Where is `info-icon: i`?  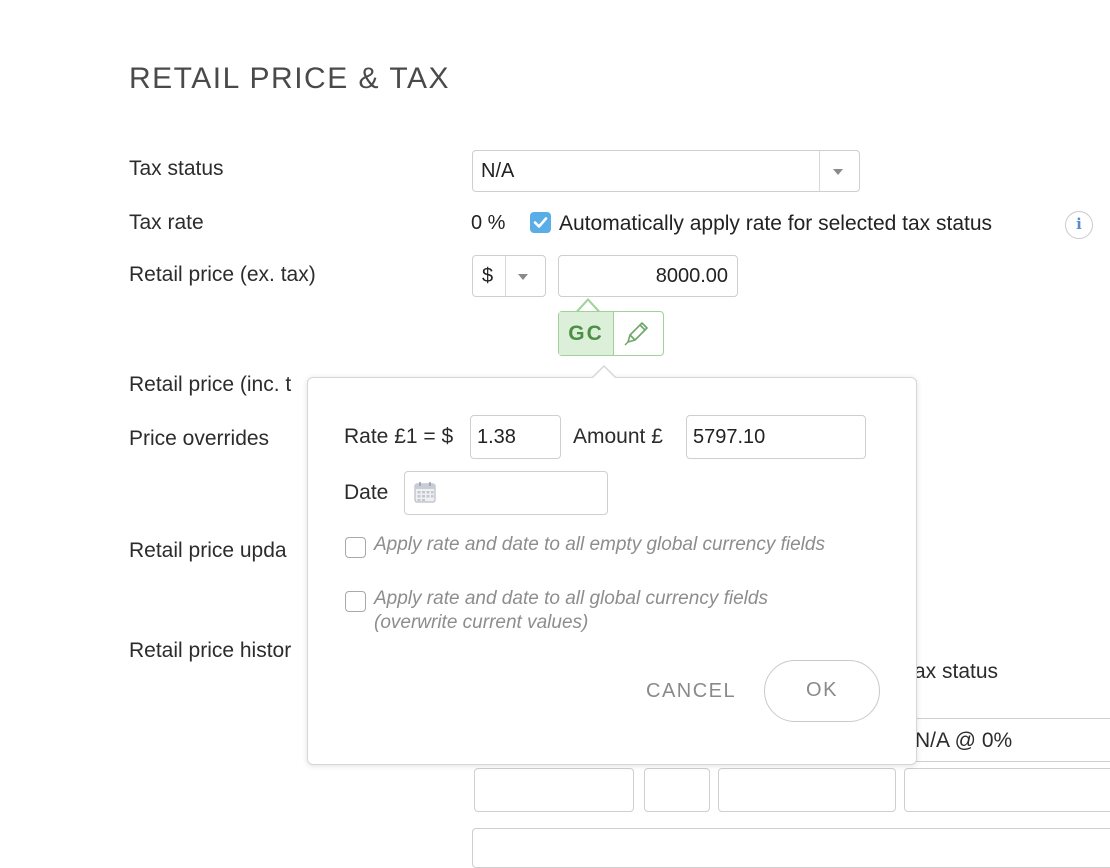 info-icon: i is located at coordinates (1079, 225).